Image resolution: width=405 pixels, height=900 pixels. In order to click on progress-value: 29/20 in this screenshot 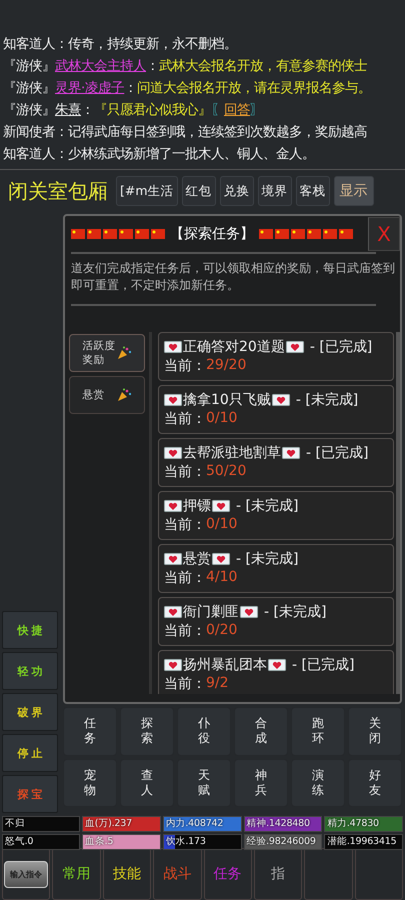, I will do `click(226, 366)`.